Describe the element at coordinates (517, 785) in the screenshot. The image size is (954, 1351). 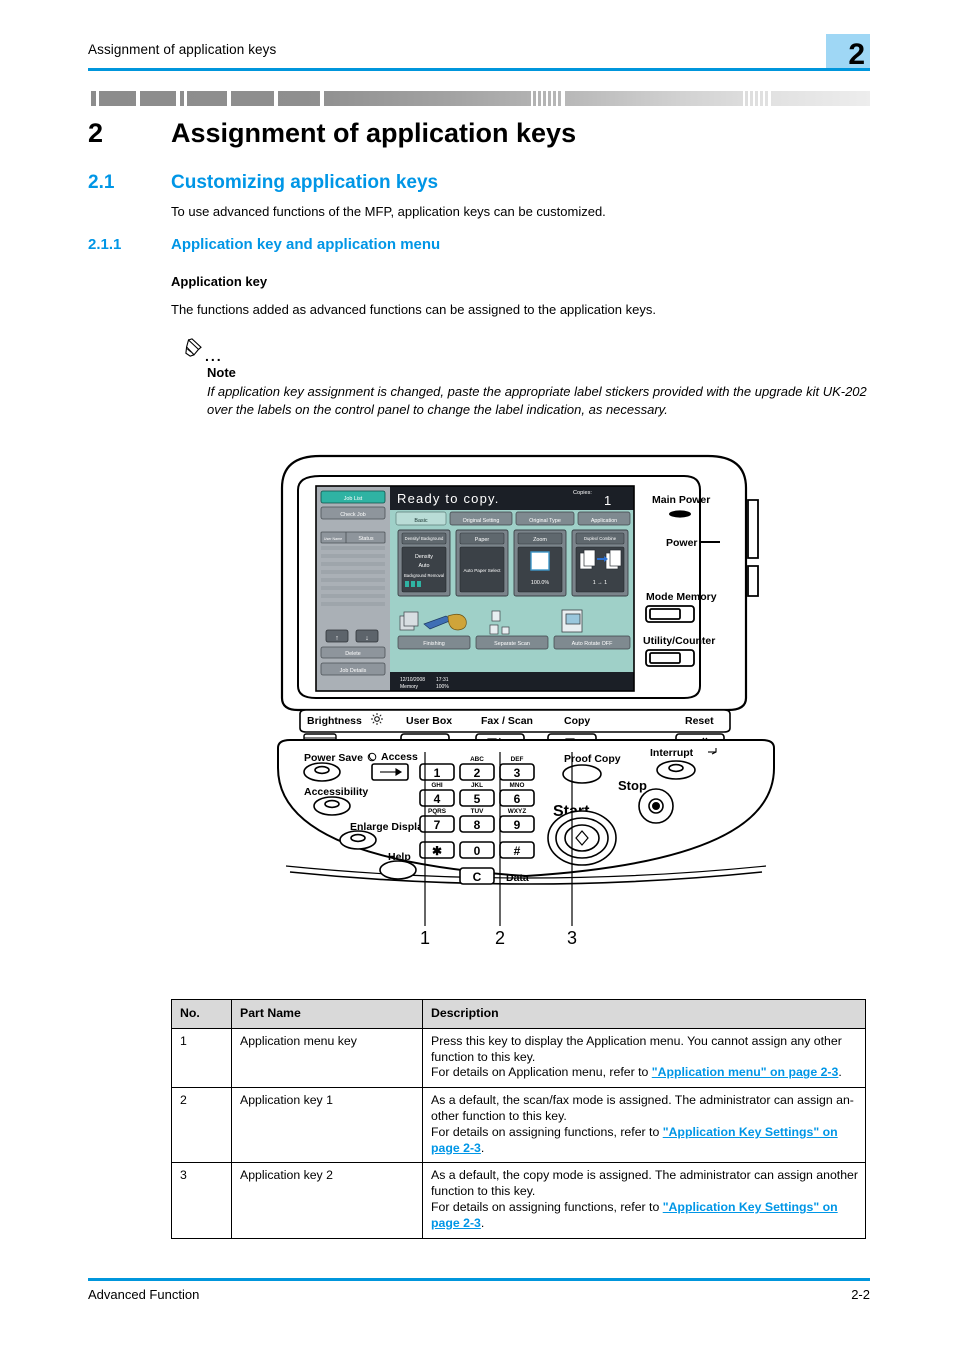
I see `letters-mno: MNO` at that location.